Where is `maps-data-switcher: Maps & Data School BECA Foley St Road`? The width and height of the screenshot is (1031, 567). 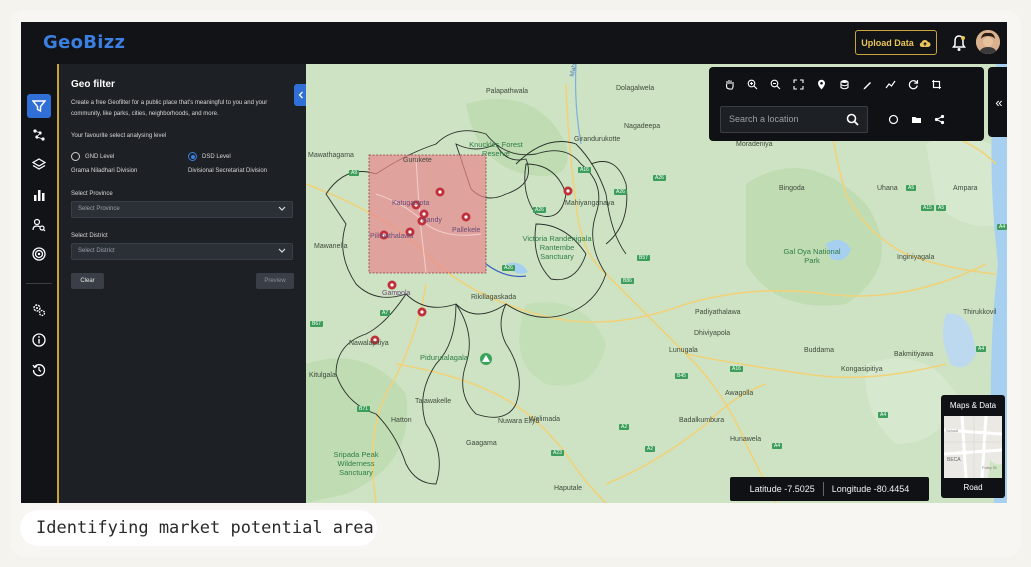
maps-data-switcher: Maps & Data School BECA Foley St Road is located at coordinates (973, 446).